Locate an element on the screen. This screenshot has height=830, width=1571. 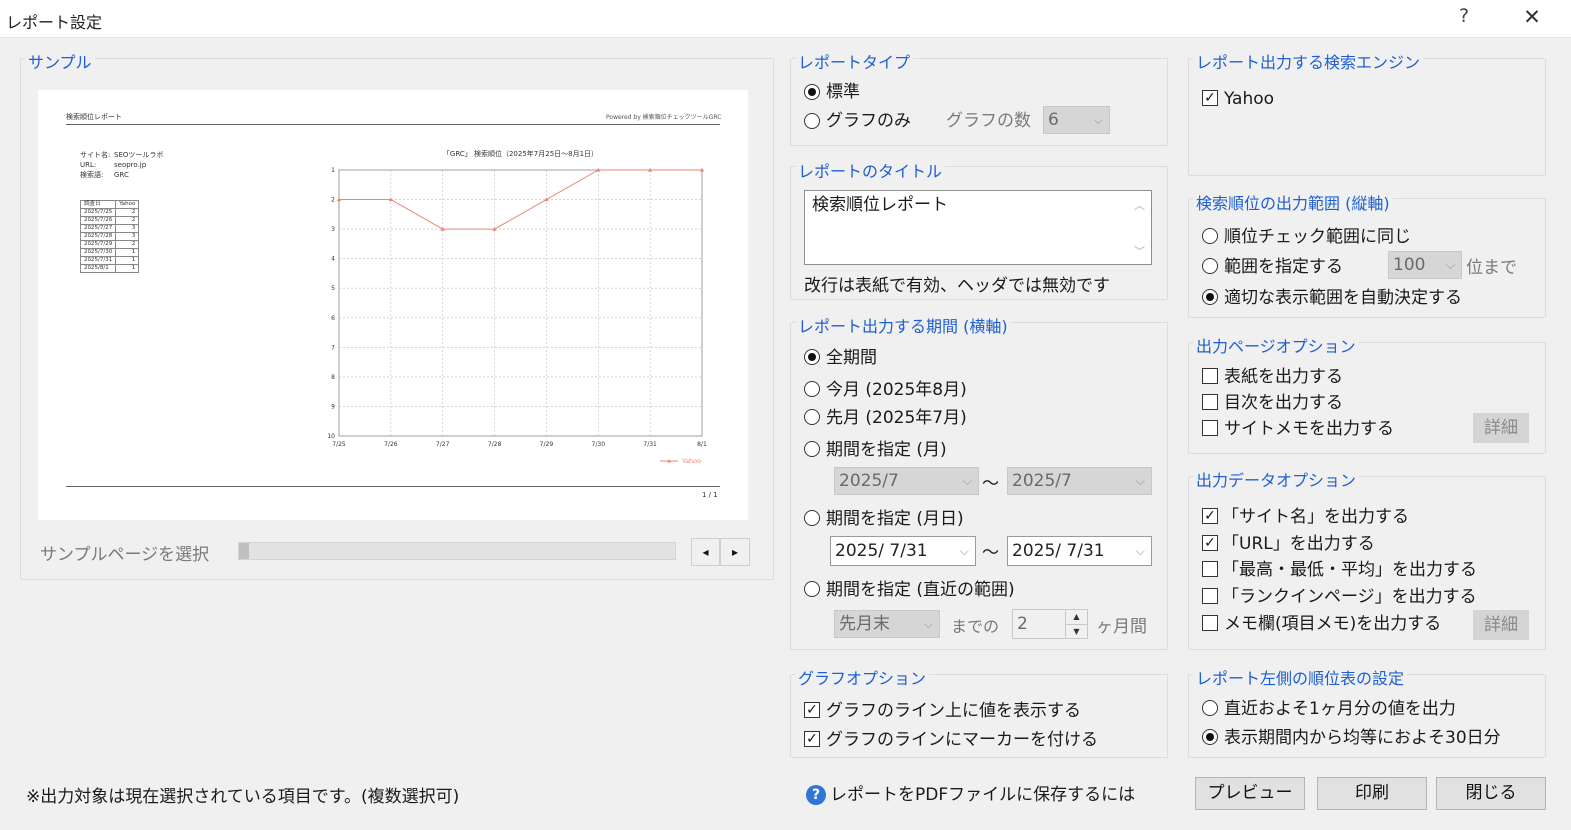
rank-same-label: 順位チェック範囲に同じ is located at coordinates (1317, 237).